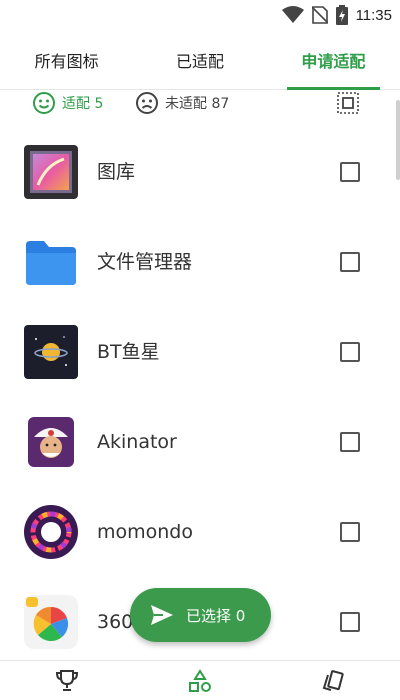  Describe the element at coordinates (341, 15) in the screenshot. I see `battery-charging-icon` at that location.